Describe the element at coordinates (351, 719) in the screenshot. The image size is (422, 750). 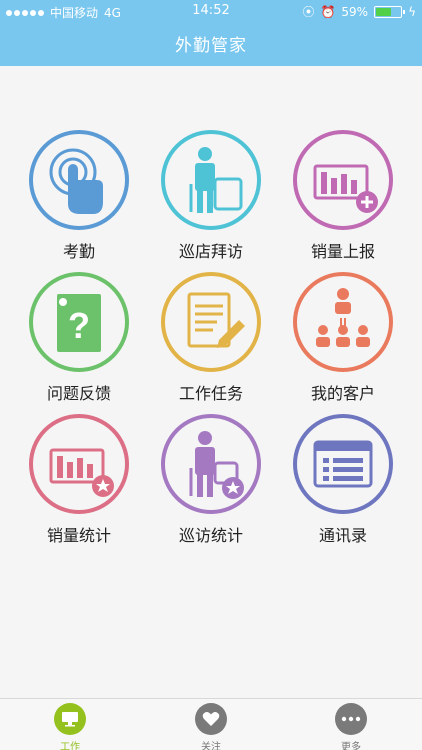
I see `more-icon` at that location.